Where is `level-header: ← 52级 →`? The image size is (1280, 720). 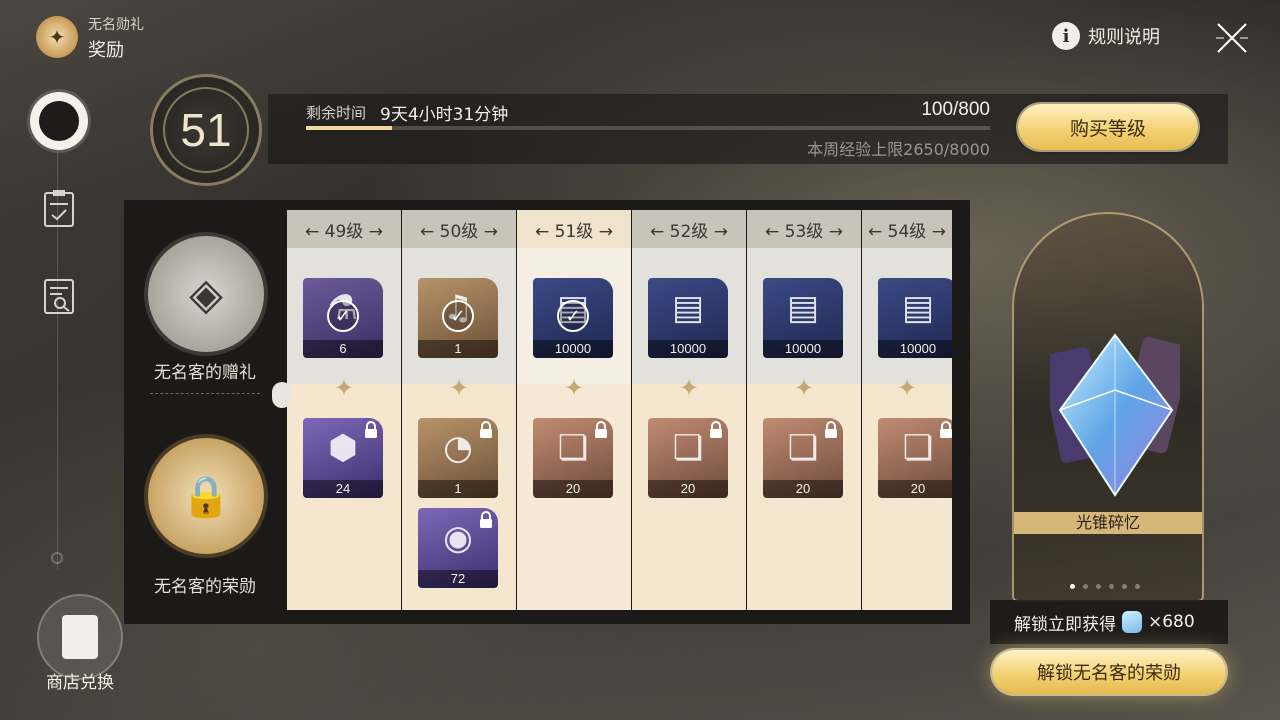
level-header: ← 52级 → is located at coordinates (689, 229).